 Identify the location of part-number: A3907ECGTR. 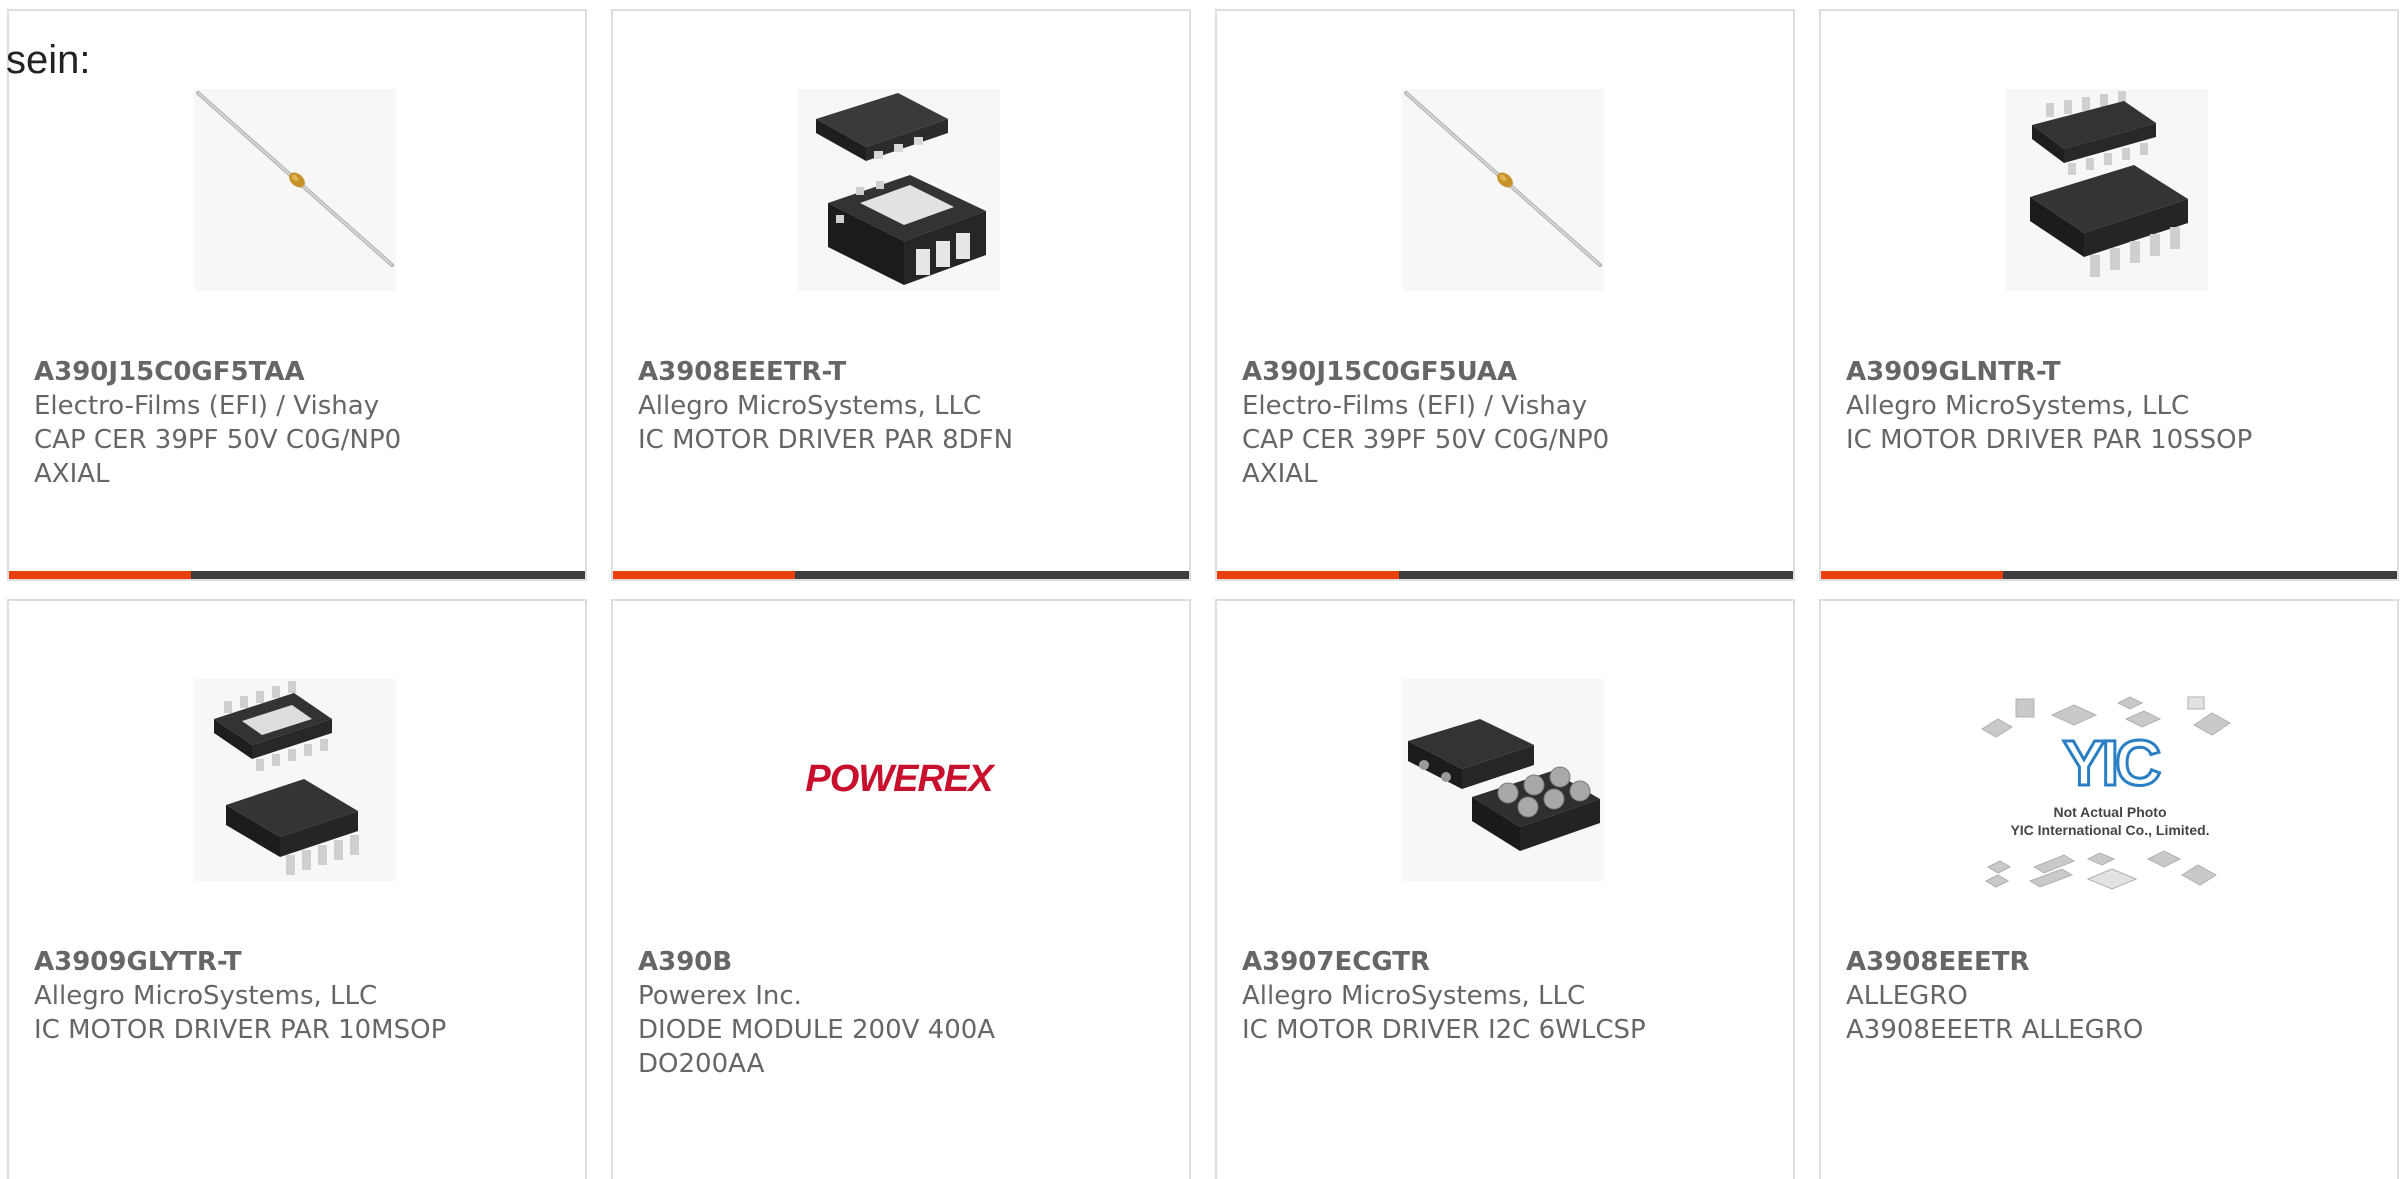
(1507, 962).